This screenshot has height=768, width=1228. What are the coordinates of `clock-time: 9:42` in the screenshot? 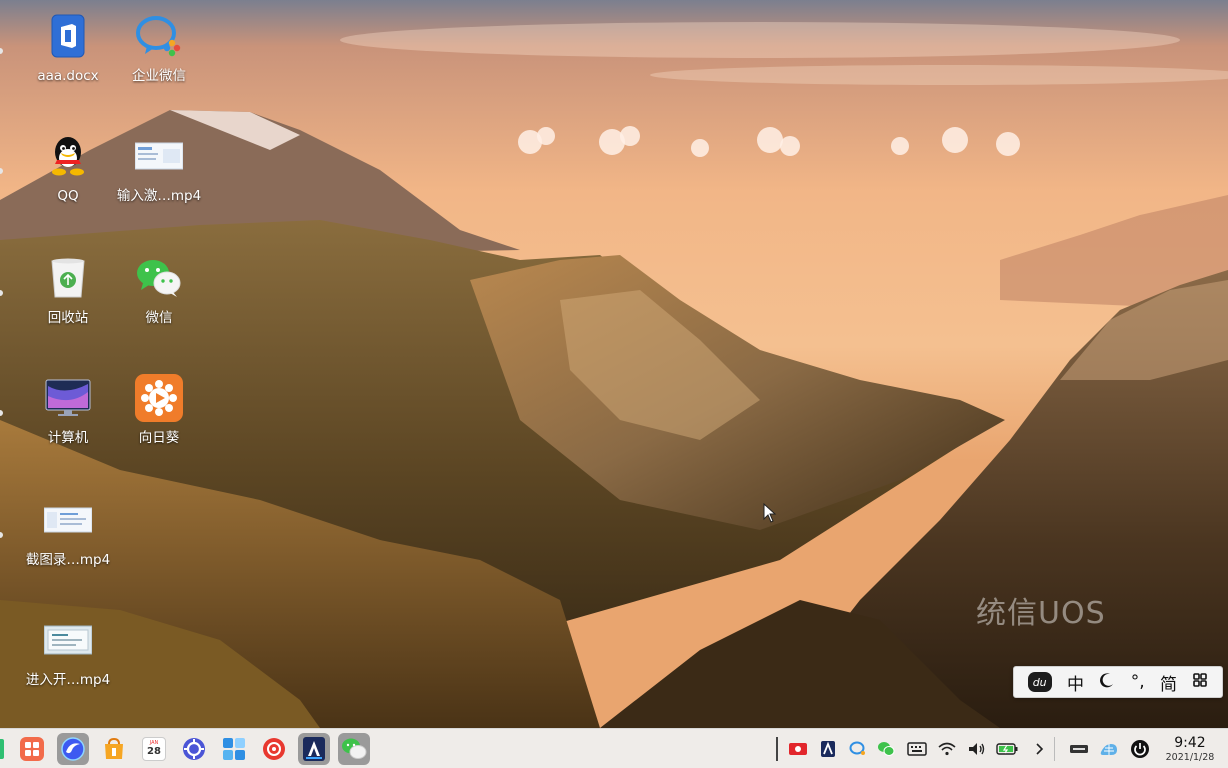 It's located at (1190, 743).